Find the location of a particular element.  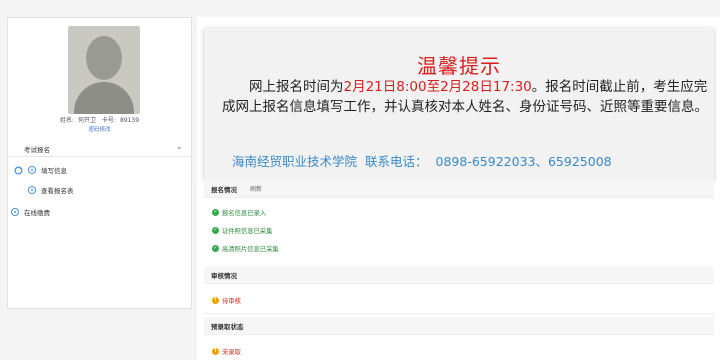

status-text: 待审核 is located at coordinates (231, 301).